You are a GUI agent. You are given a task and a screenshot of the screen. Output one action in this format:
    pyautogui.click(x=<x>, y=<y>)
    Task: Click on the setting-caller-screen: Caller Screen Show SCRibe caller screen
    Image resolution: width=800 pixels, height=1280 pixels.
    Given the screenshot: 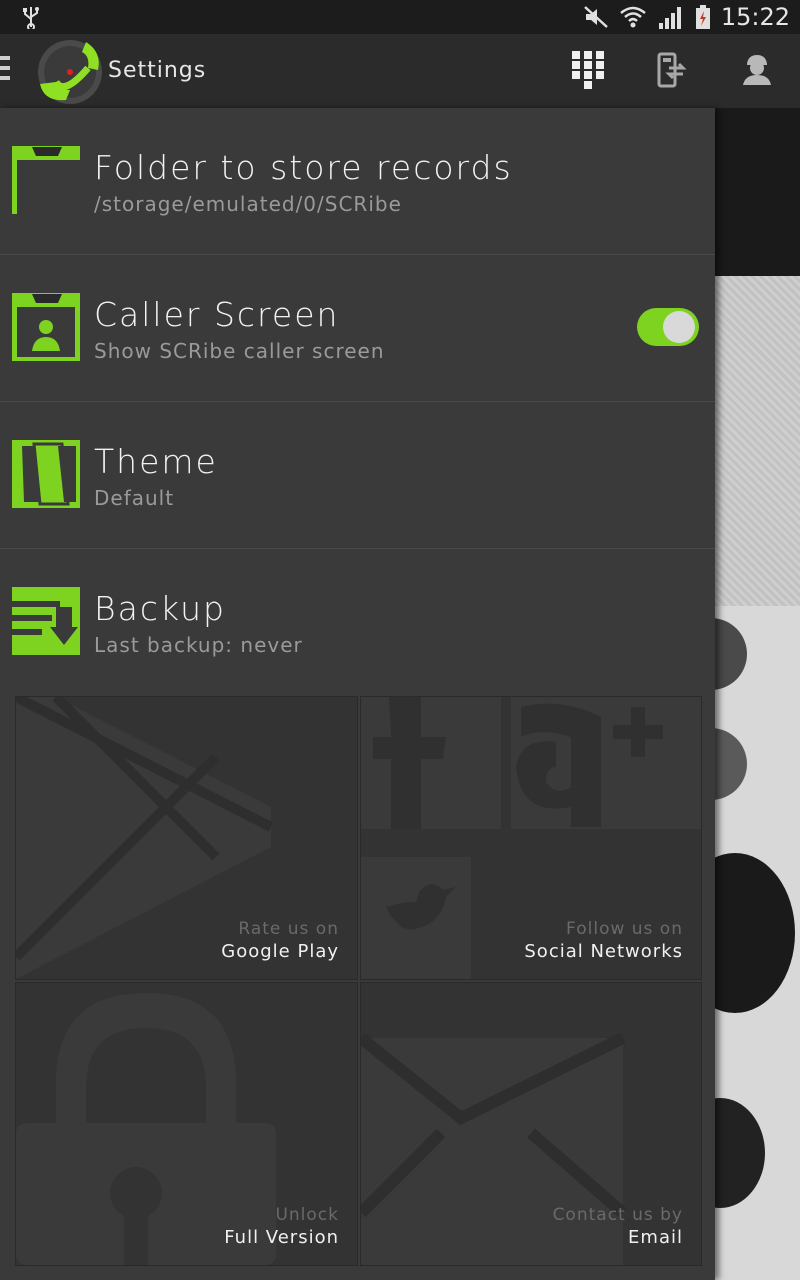 What is the action you would take?
    pyautogui.click(x=357, y=328)
    